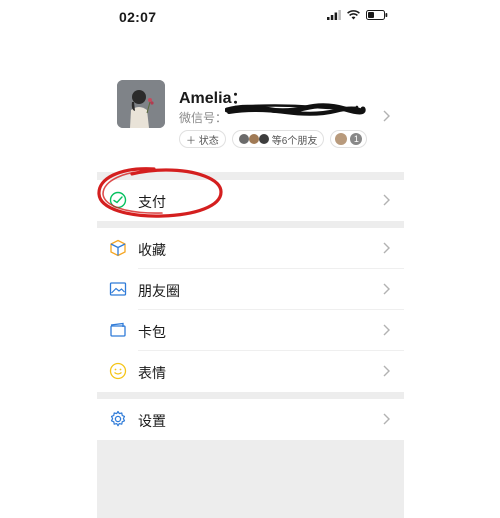  I want to click on menu-label-favorites: 收藏, so click(152, 250).